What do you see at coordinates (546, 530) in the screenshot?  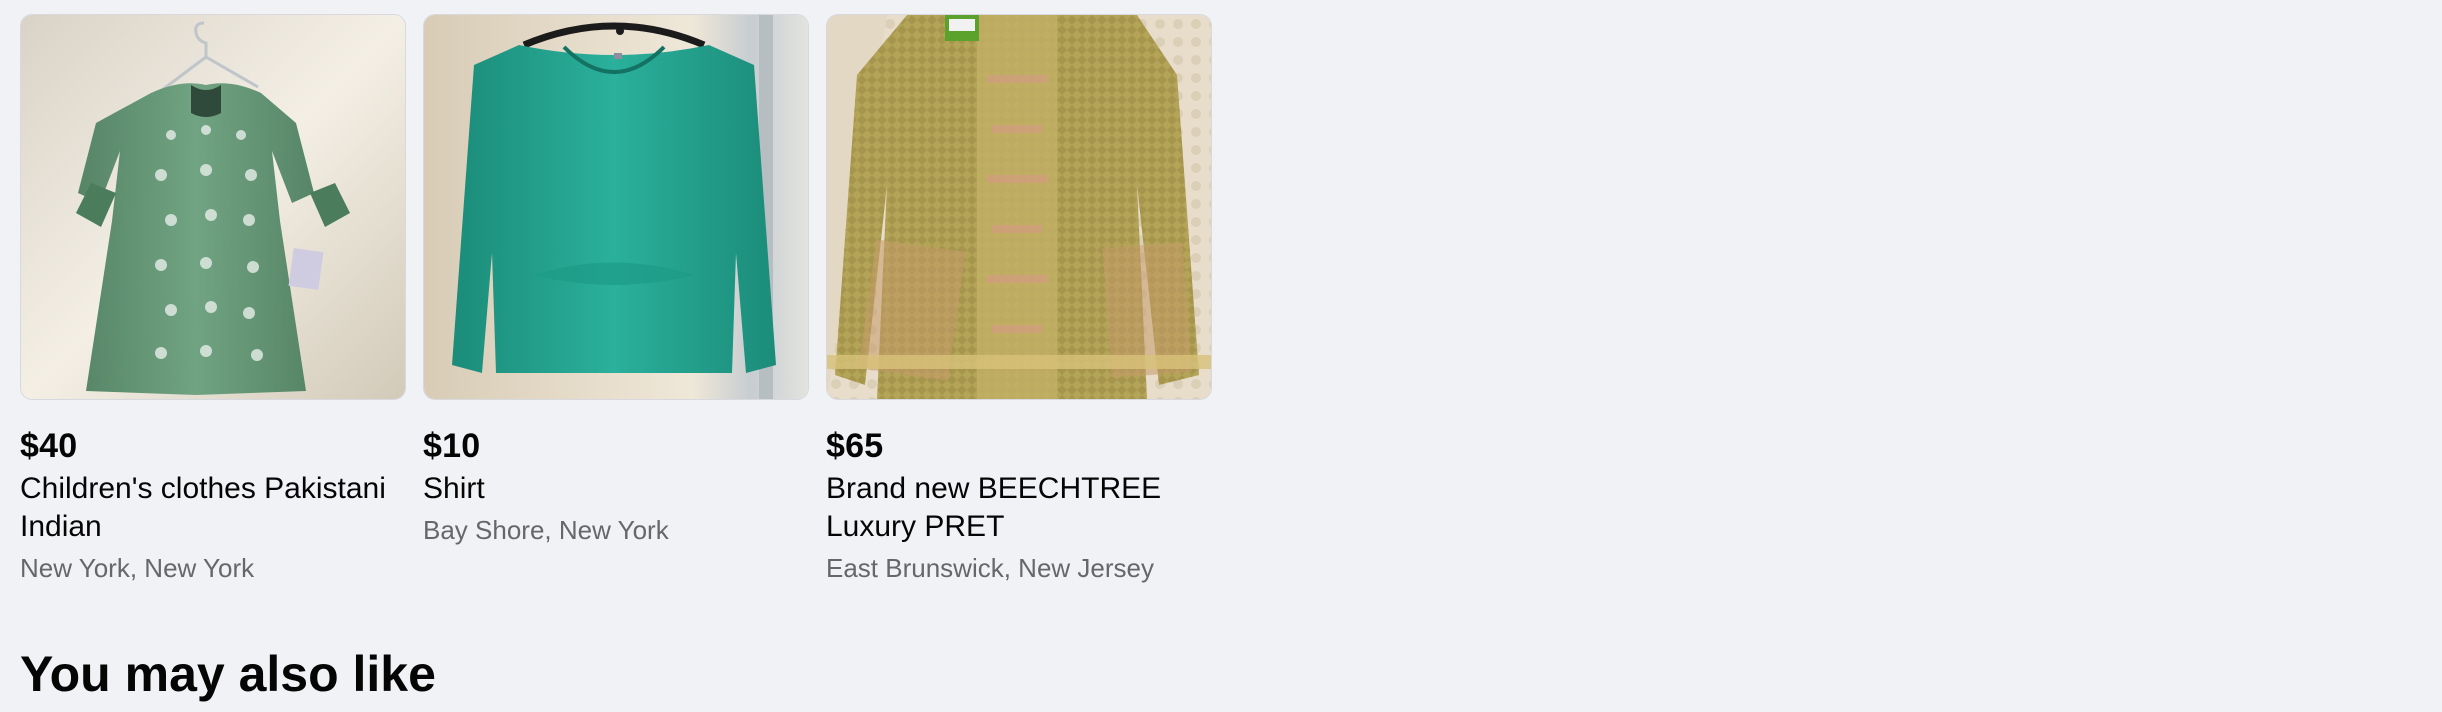 I see `listing-location: Bay Shore, New York` at bounding box center [546, 530].